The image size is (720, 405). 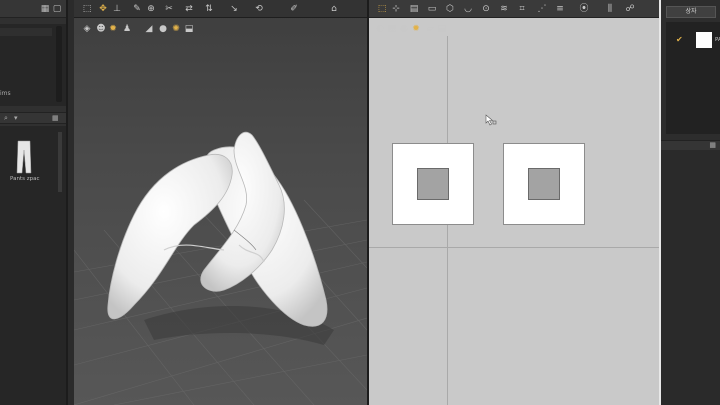 I want to click on topstitch-icon: ☍, so click(x=630, y=9).